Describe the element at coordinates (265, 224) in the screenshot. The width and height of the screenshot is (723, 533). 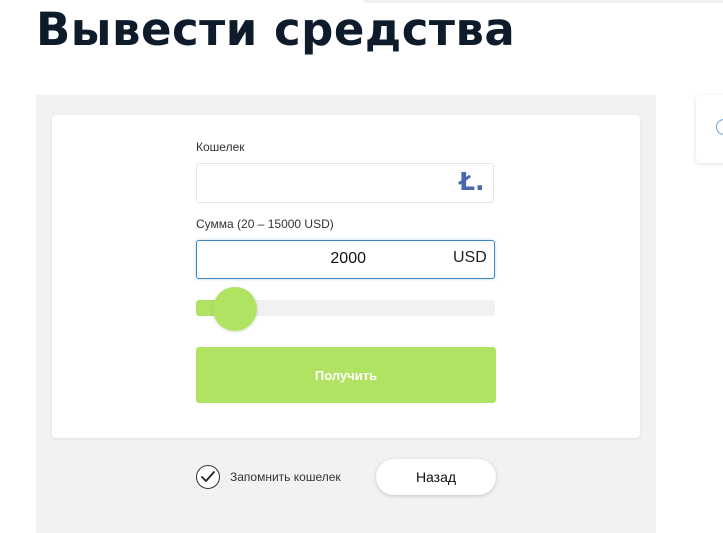
I see `amount-label: Сумма (20 – 15000 USD)` at that location.